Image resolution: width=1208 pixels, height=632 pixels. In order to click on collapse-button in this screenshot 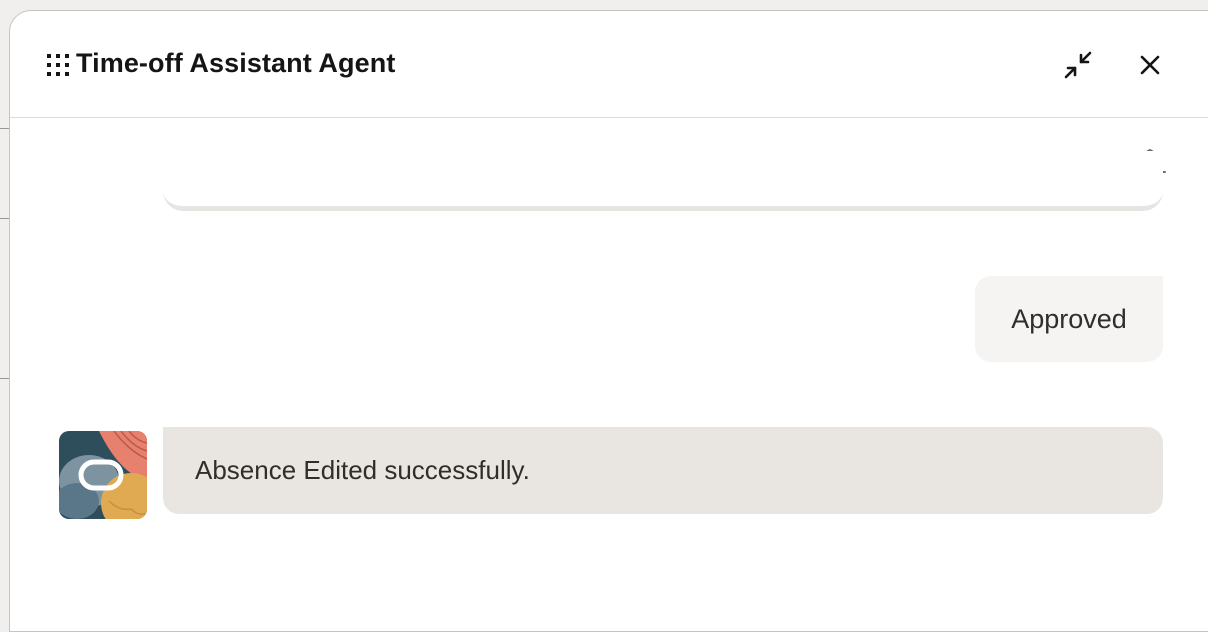, I will do `click(1078, 65)`.